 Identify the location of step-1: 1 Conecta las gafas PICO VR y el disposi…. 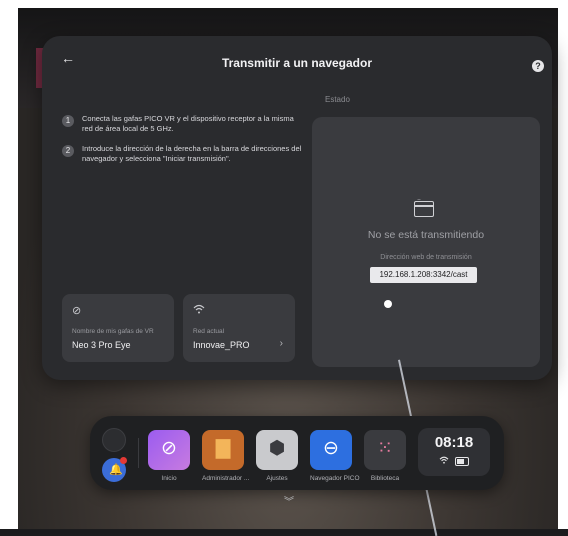
(182, 124).